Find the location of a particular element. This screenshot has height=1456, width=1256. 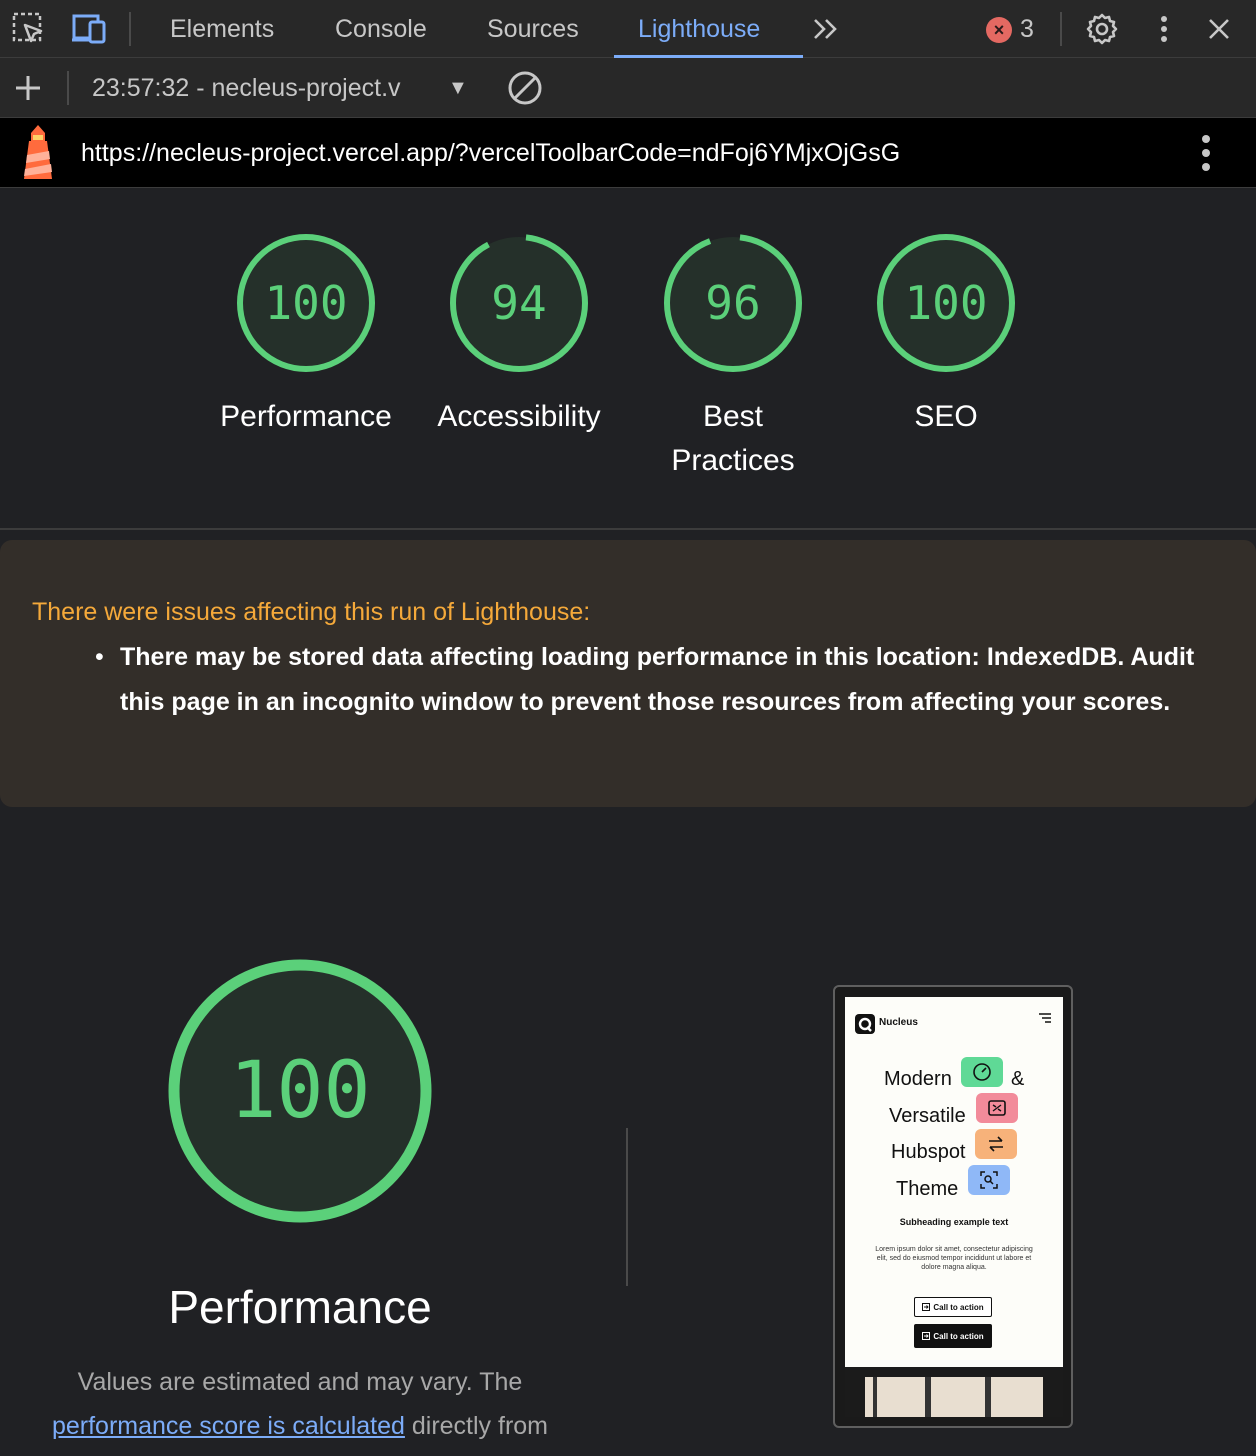

performance-large-score: 100 is located at coordinates (300, 1091).